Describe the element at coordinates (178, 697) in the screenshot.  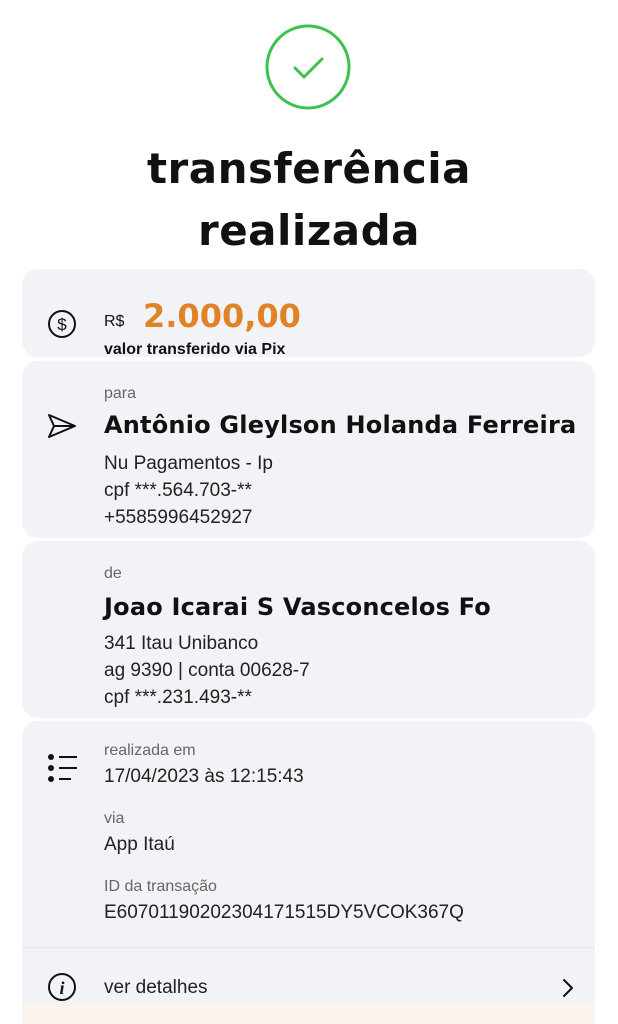
I see `sender-cpf: cpf ***.231.493-**` at that location.